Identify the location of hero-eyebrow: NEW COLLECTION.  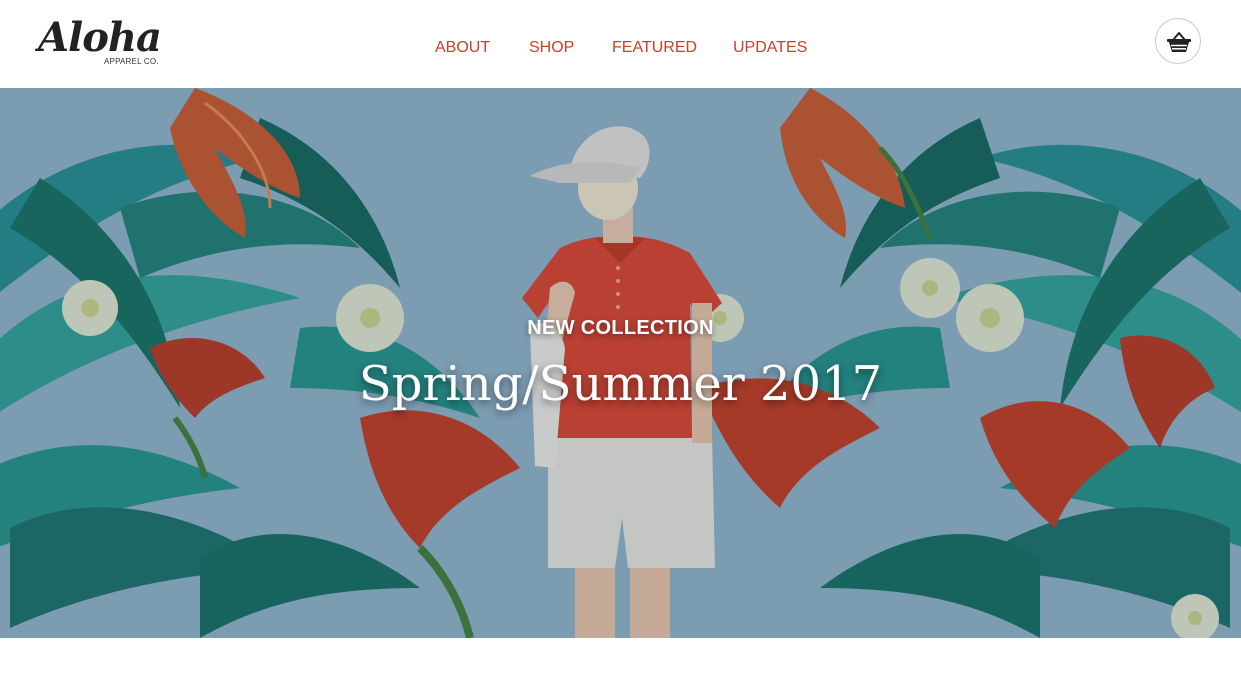
(620, 328).